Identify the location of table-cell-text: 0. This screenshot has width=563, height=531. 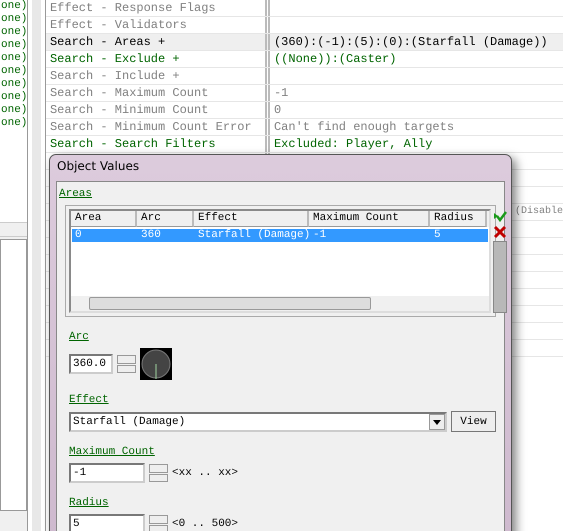
(78, 235).